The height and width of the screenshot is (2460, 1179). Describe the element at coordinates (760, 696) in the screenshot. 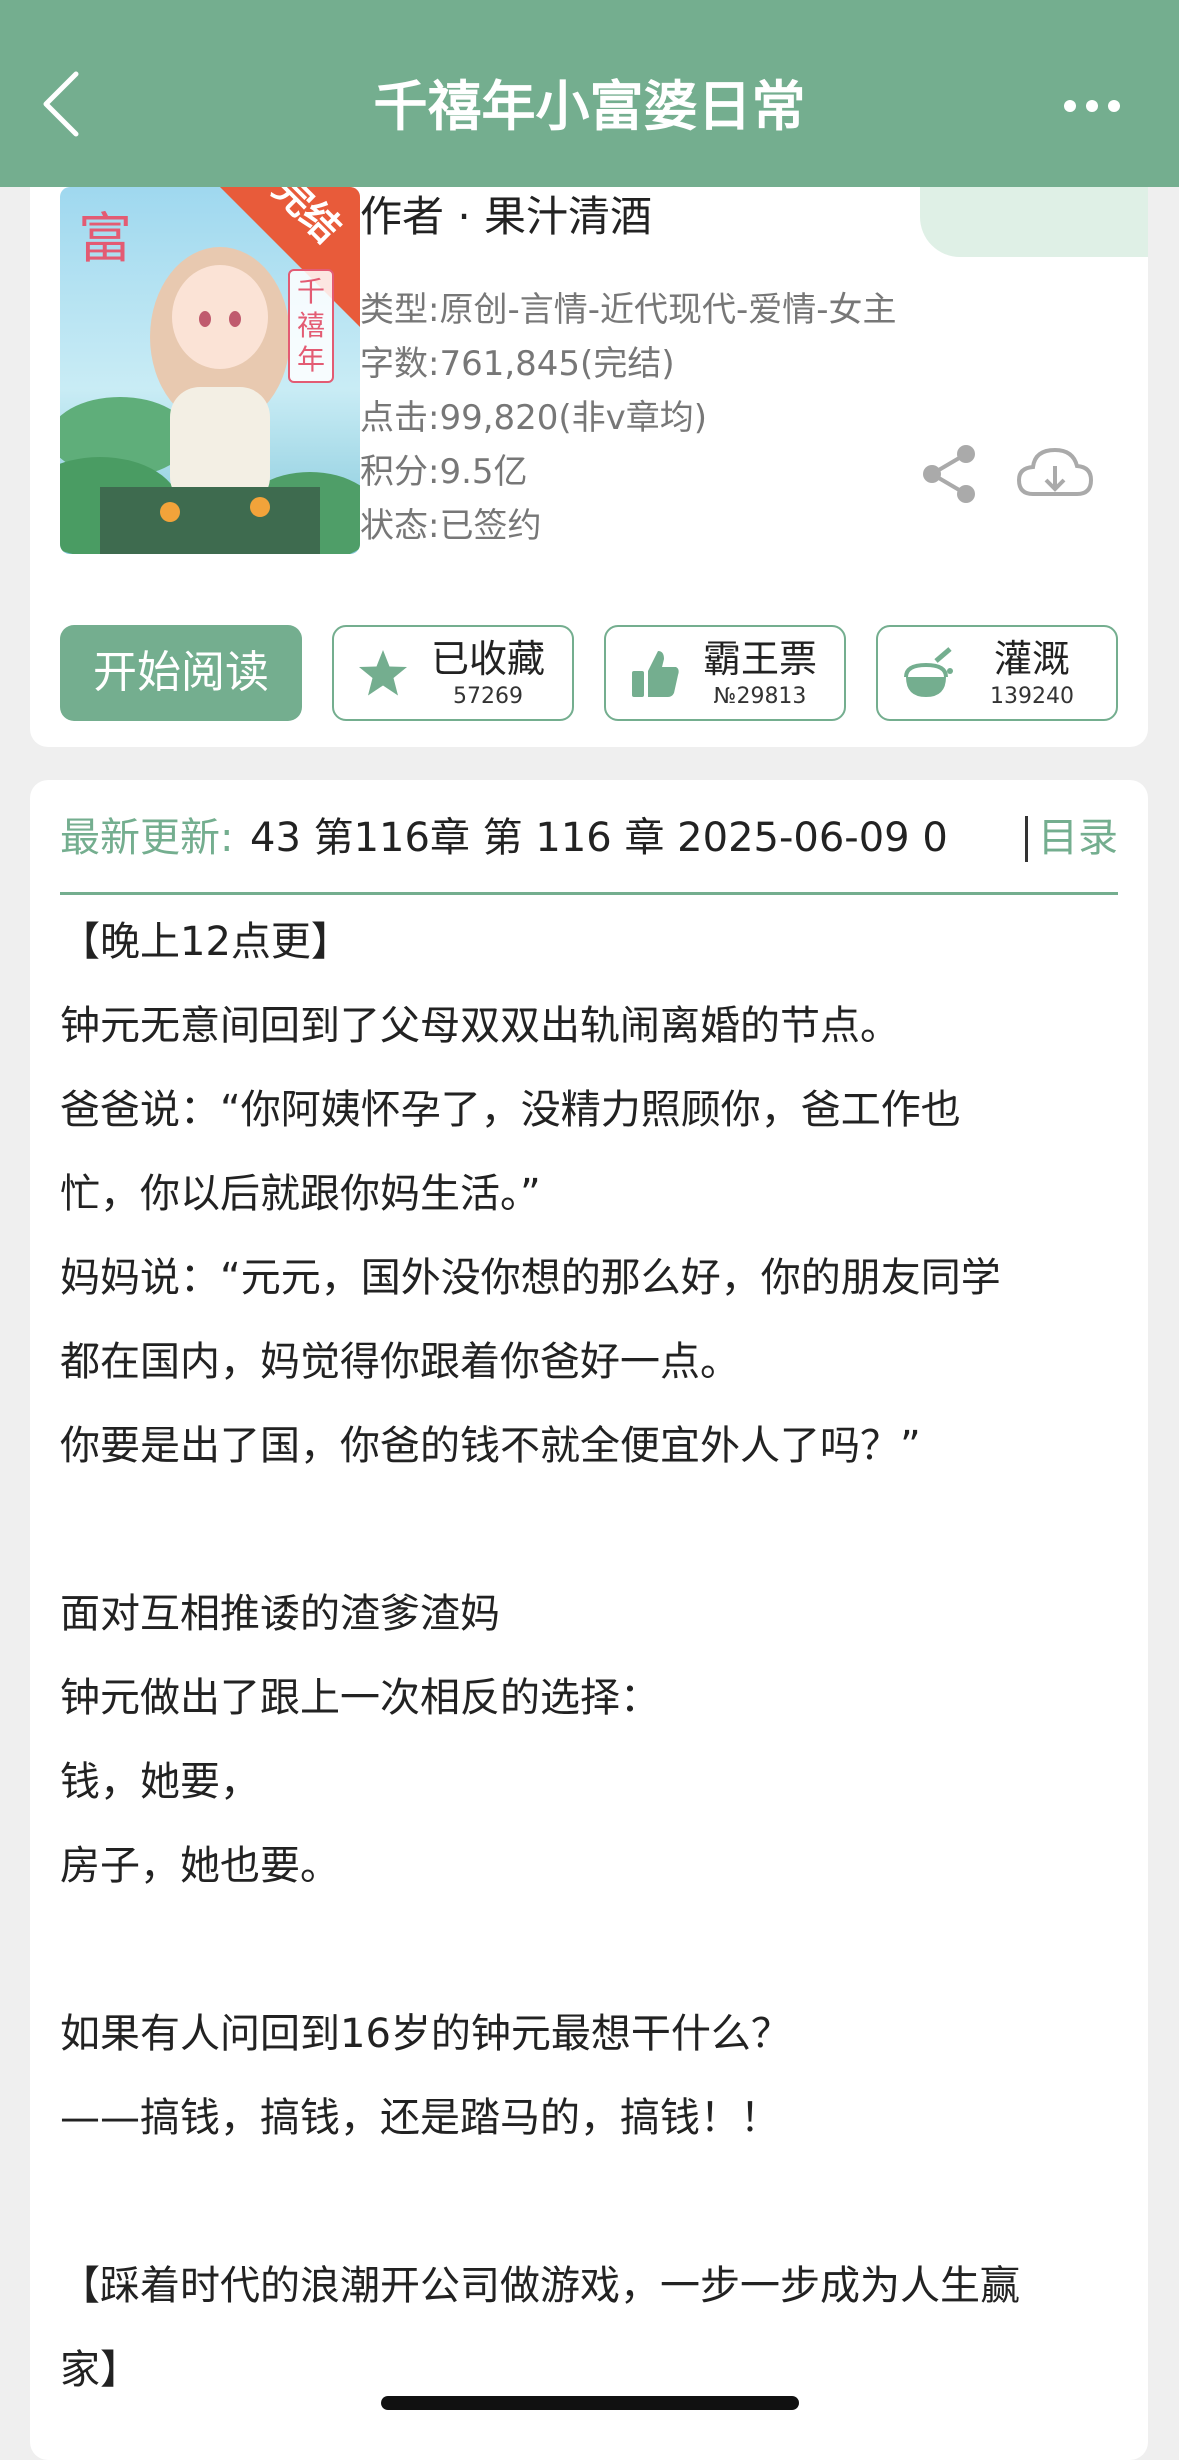

I see `ticket-count: №29813` at that location.